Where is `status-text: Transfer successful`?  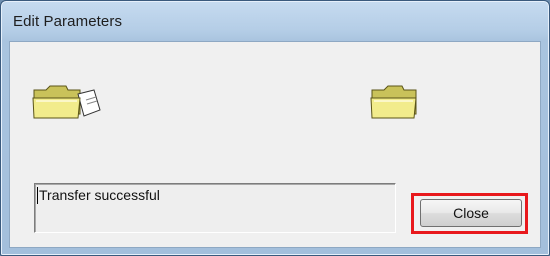
status-text: Transfer successful is located at coordinates (99, 195).